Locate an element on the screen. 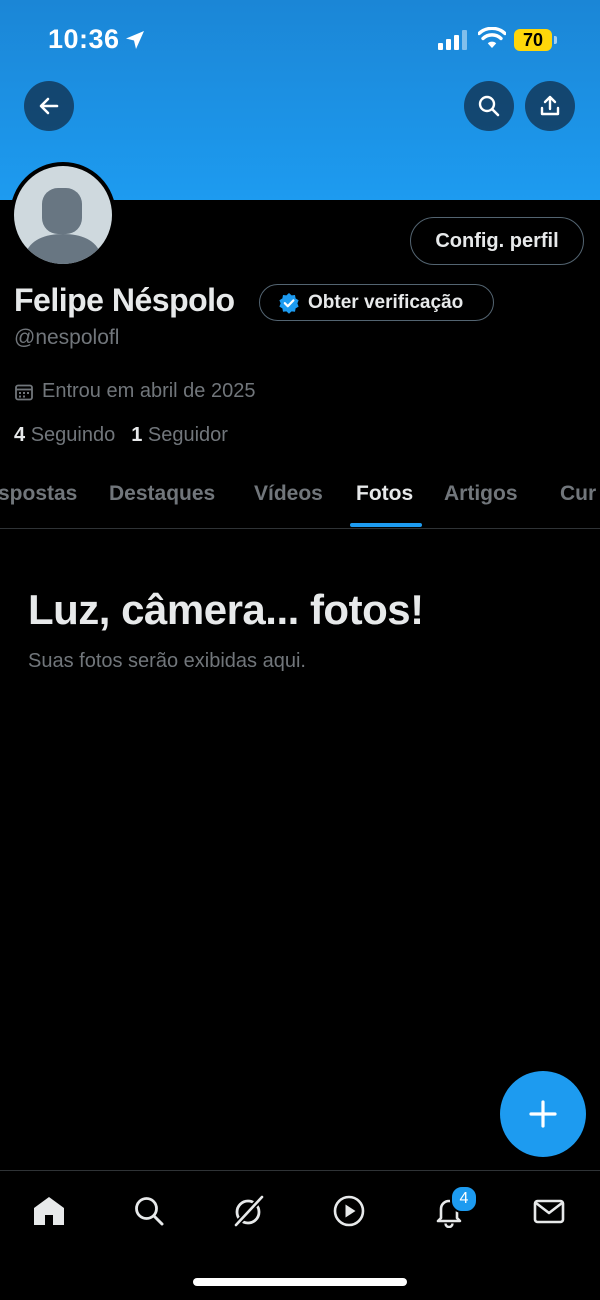 This screenshot has height=1300, width=600. share-button is located at coordinates (550, 106).